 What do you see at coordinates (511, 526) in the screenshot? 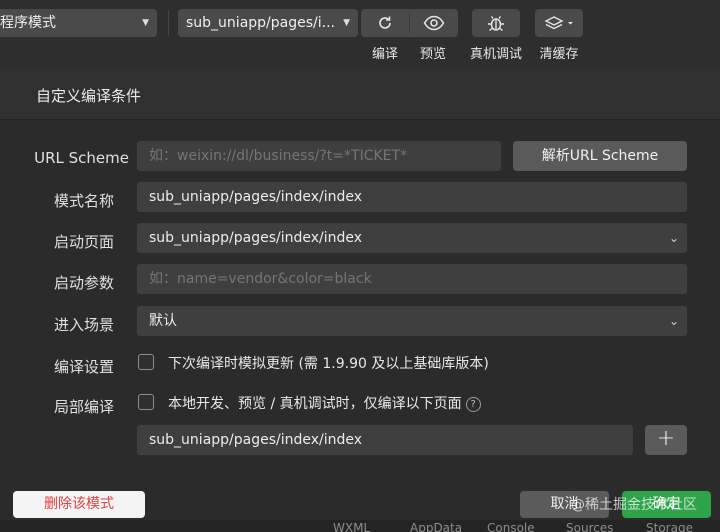
I see `tab-console: Console` at bounding box center [511, 526].